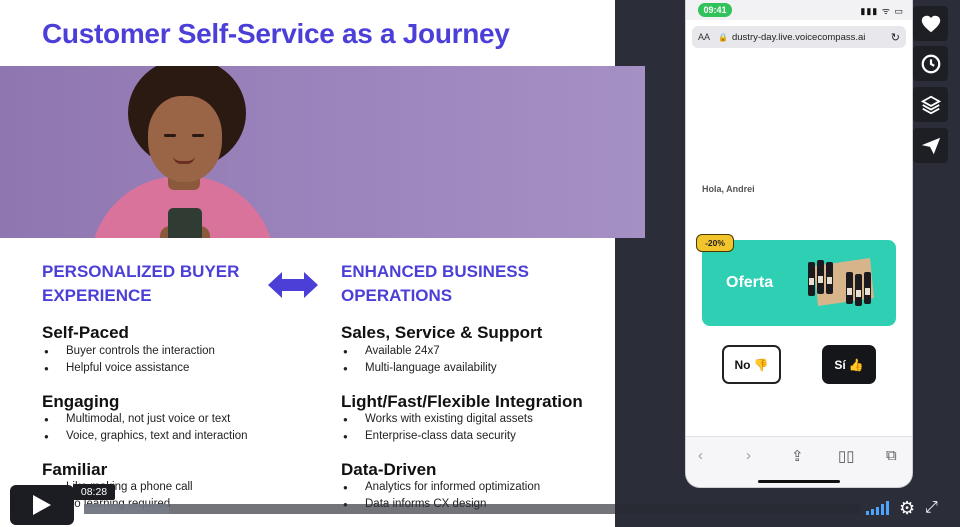 The image size is (960, 527). Describe the element at coordinates (140, 284) in the screenshot. I see `left-column-heading: PERSONALIZED BUYER EXPERIENCE` at that location.